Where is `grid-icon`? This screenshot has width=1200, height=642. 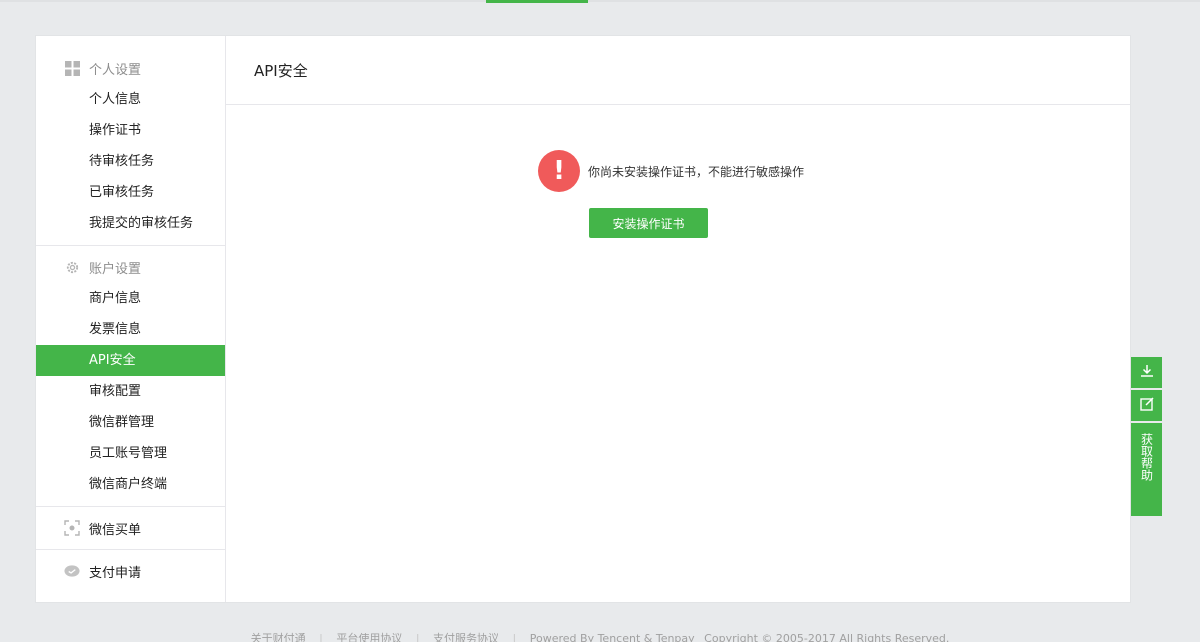
grid-icon is located at coordinates (72, 69).